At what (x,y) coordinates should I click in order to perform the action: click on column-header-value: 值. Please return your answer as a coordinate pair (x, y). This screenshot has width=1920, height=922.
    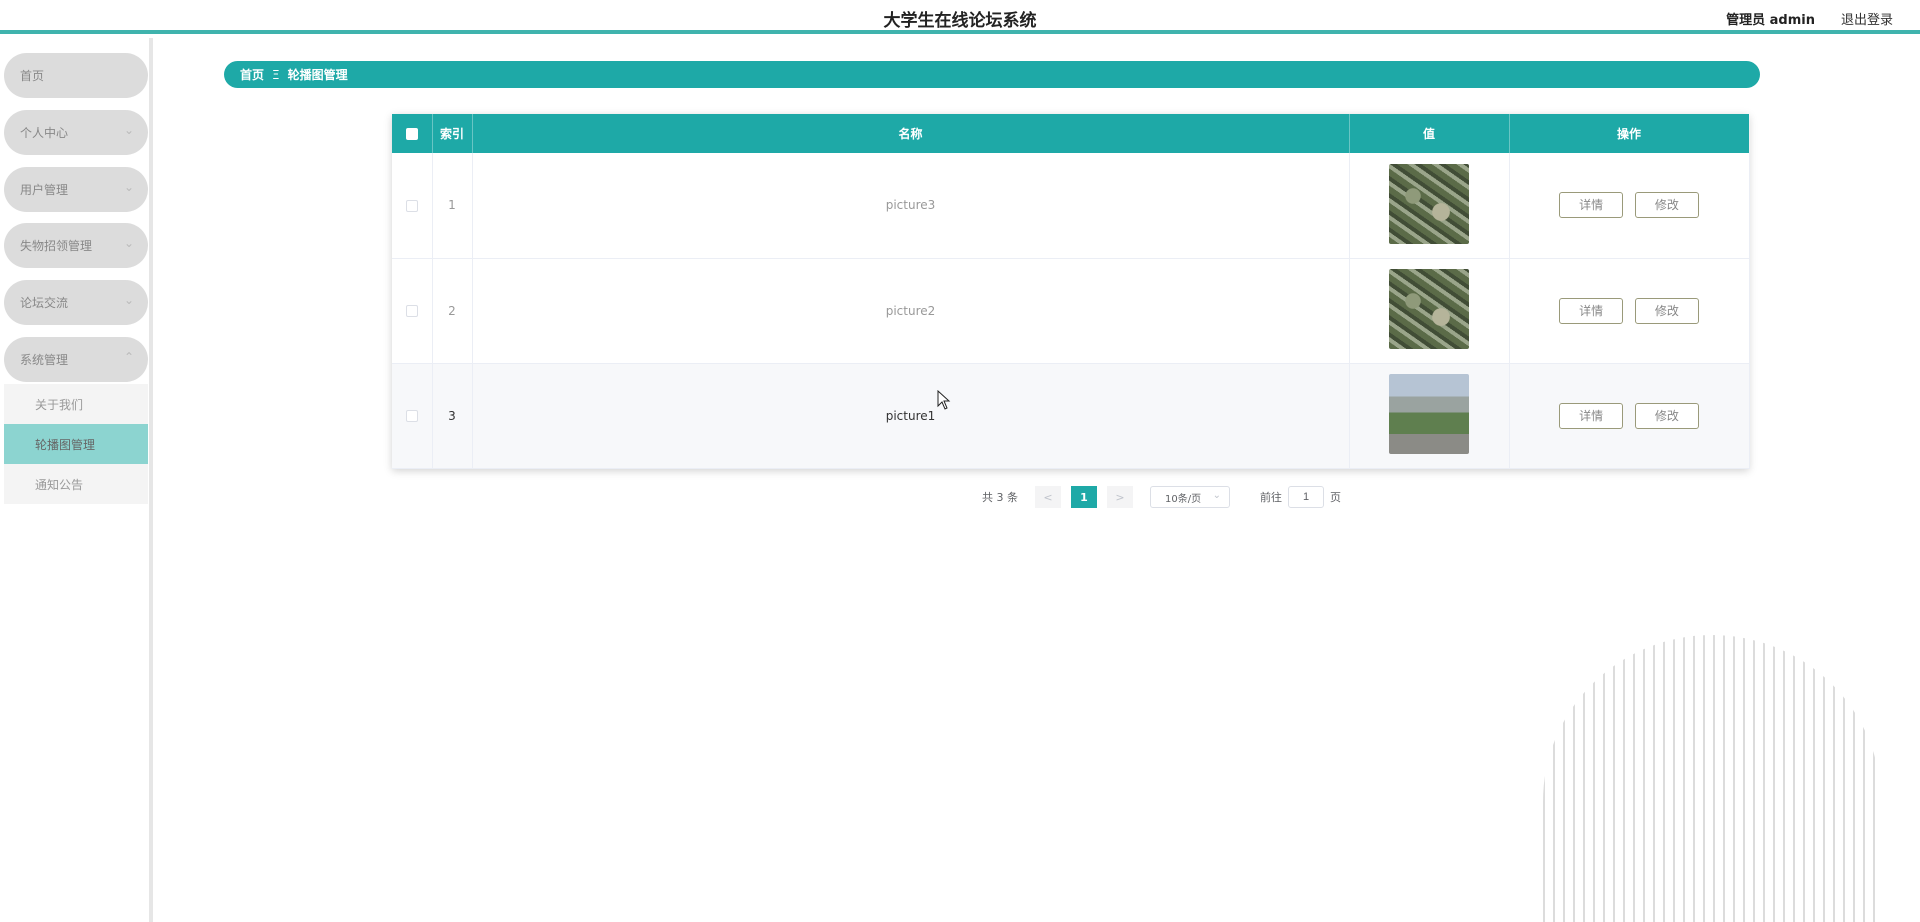
    Looking at the image, I should click on (1429, 133).